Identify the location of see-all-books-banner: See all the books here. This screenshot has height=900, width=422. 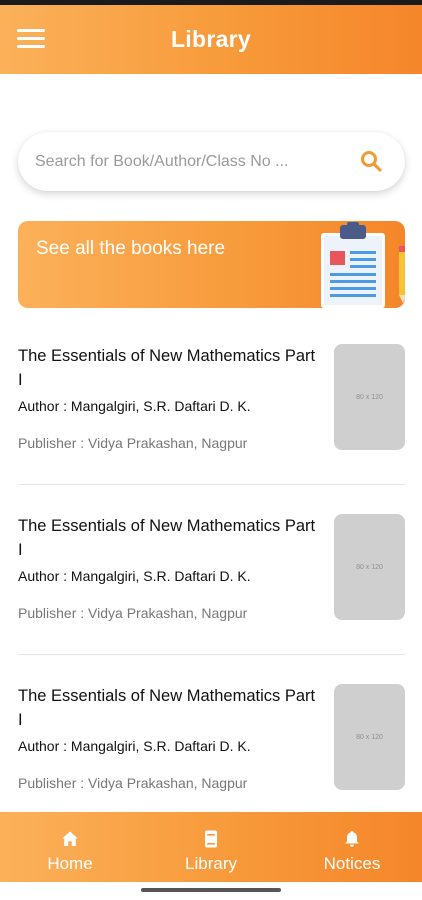
(211, 264).